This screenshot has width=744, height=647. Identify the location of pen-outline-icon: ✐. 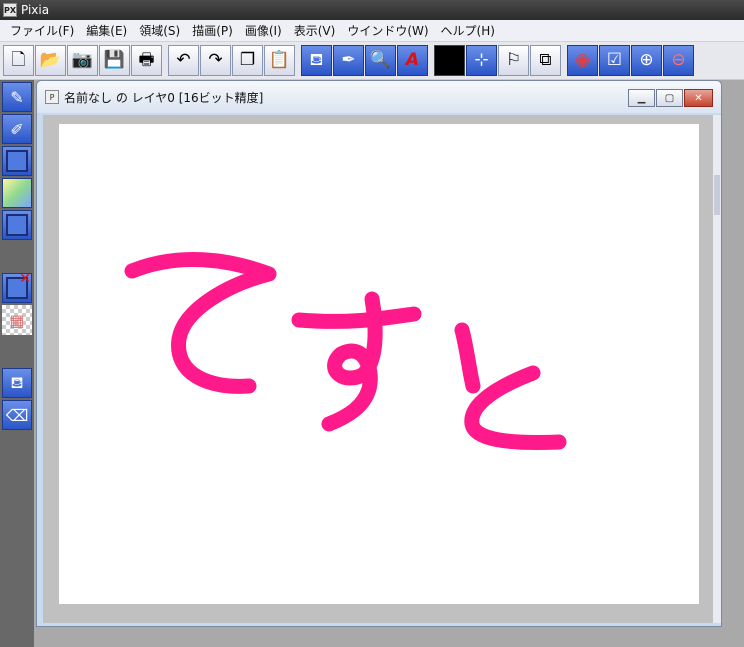
(17, 129).